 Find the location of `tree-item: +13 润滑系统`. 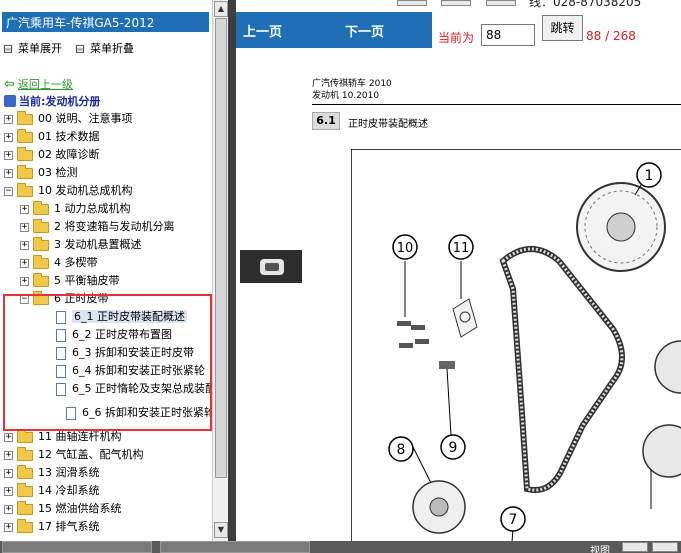

tree-item: +13 润滑系统 is located at coordinates (52, 473).